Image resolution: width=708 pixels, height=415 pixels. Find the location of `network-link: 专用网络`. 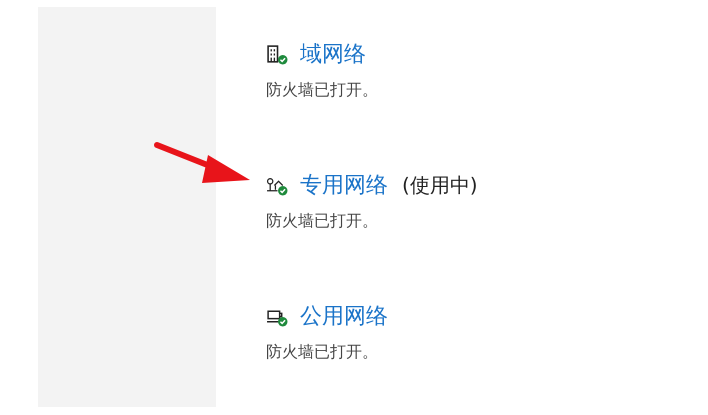

network-link: 专用网络 is located at coordinates (344, 185).